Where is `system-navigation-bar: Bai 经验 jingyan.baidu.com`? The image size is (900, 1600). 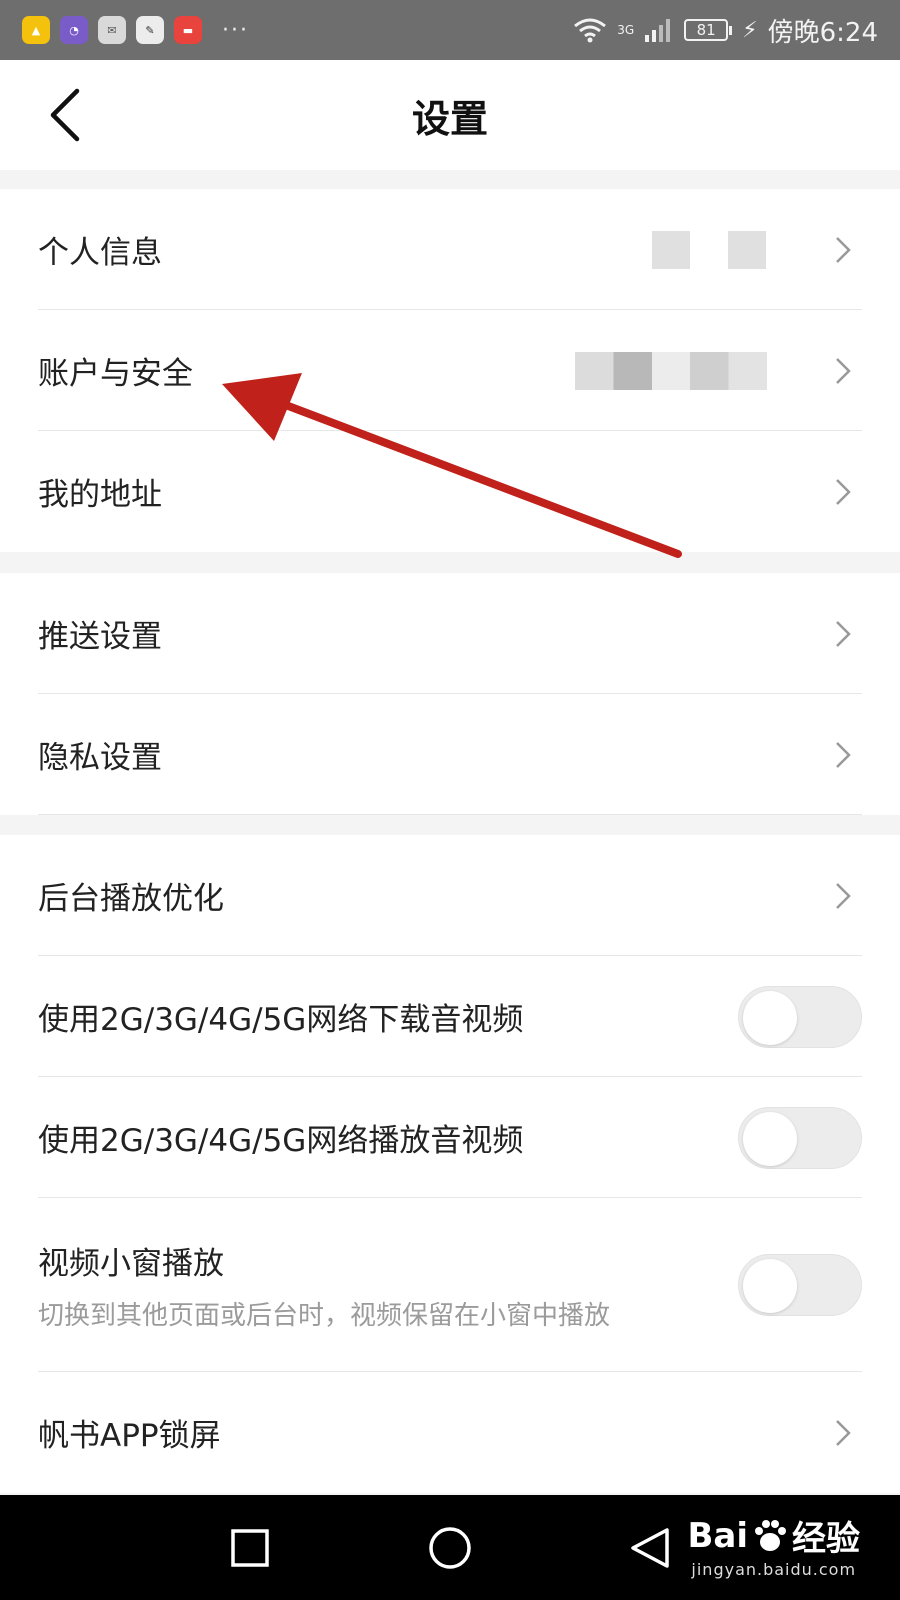
system-navigation-bar: Bai 经验 jingyan.baidu.com is located at coordinates (450, 1547).